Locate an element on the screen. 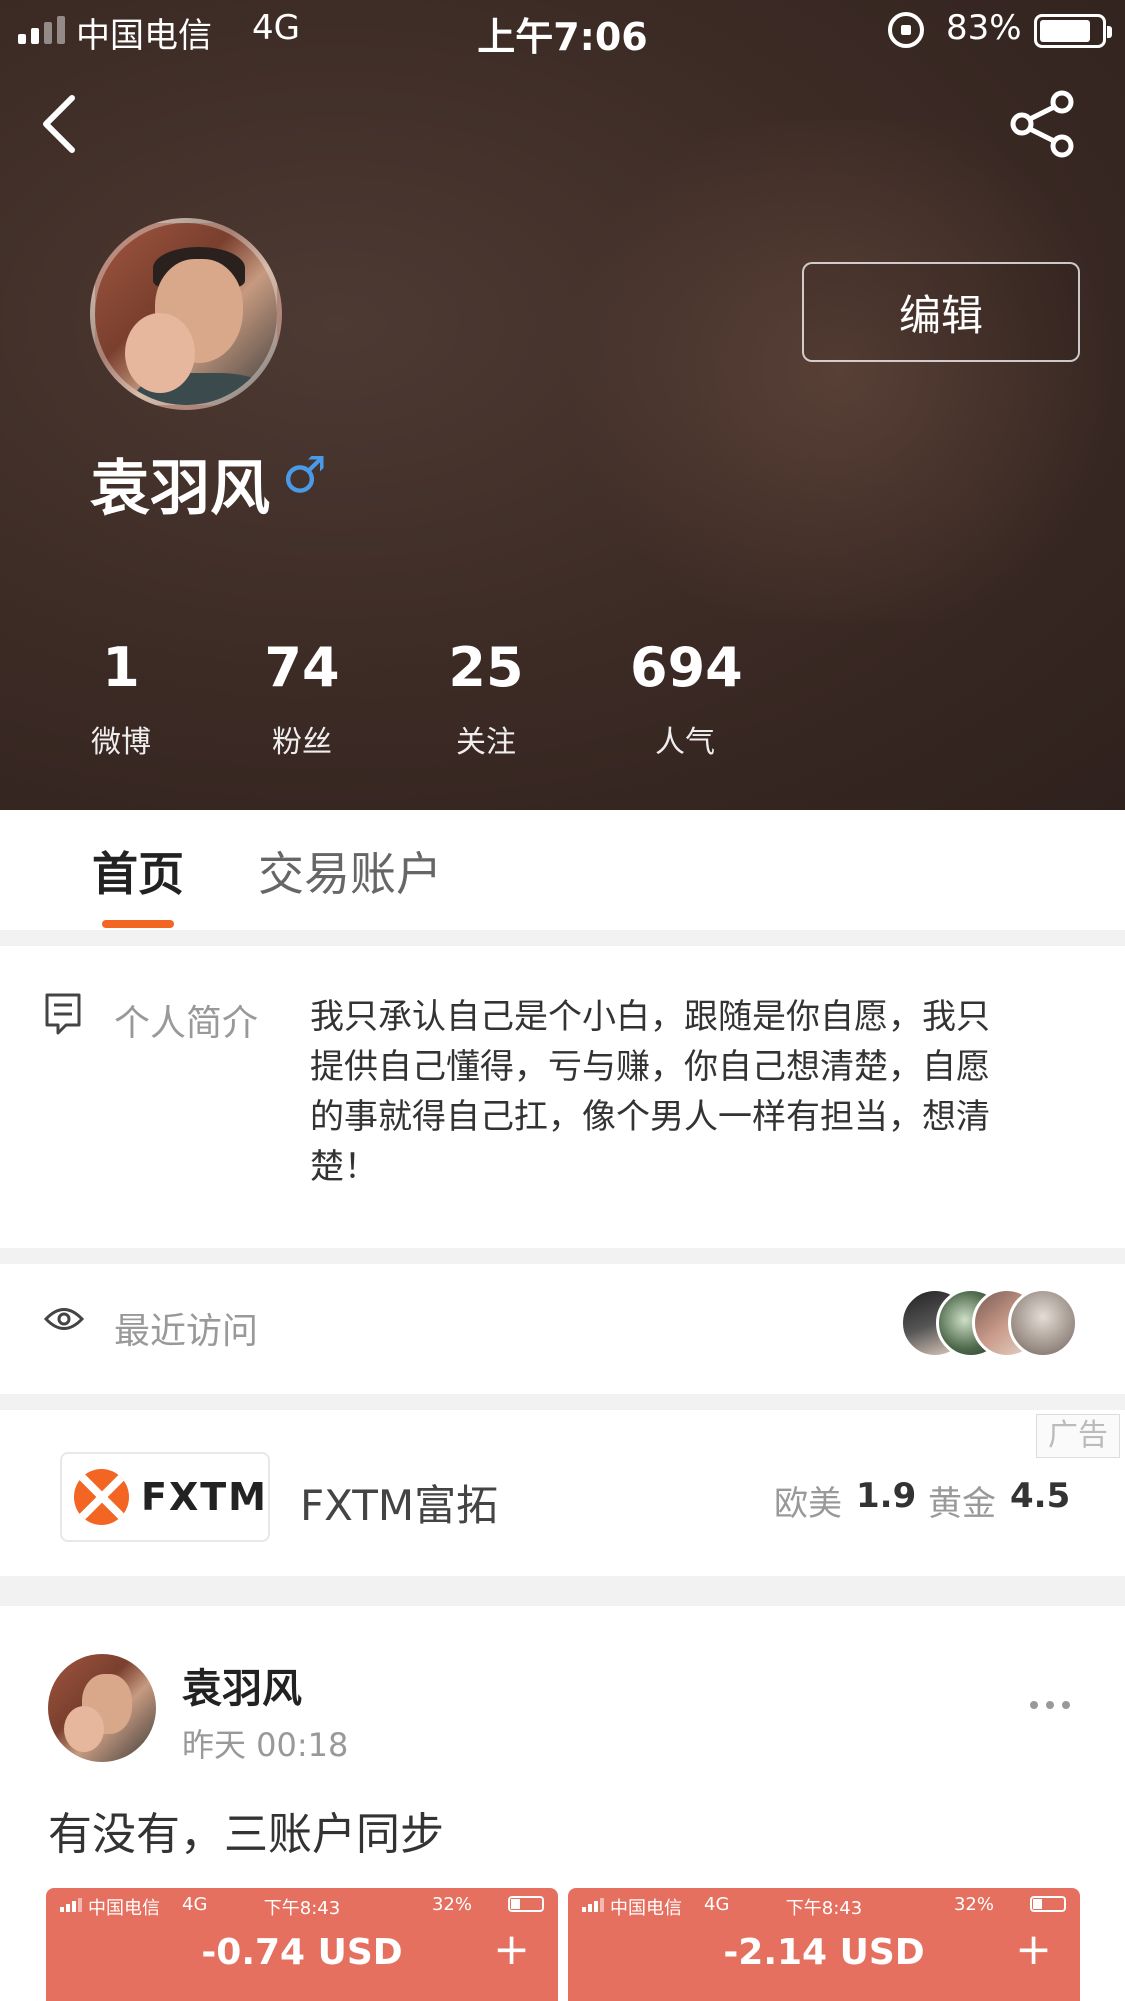  share-icon is located at coordinates (1042, 124).